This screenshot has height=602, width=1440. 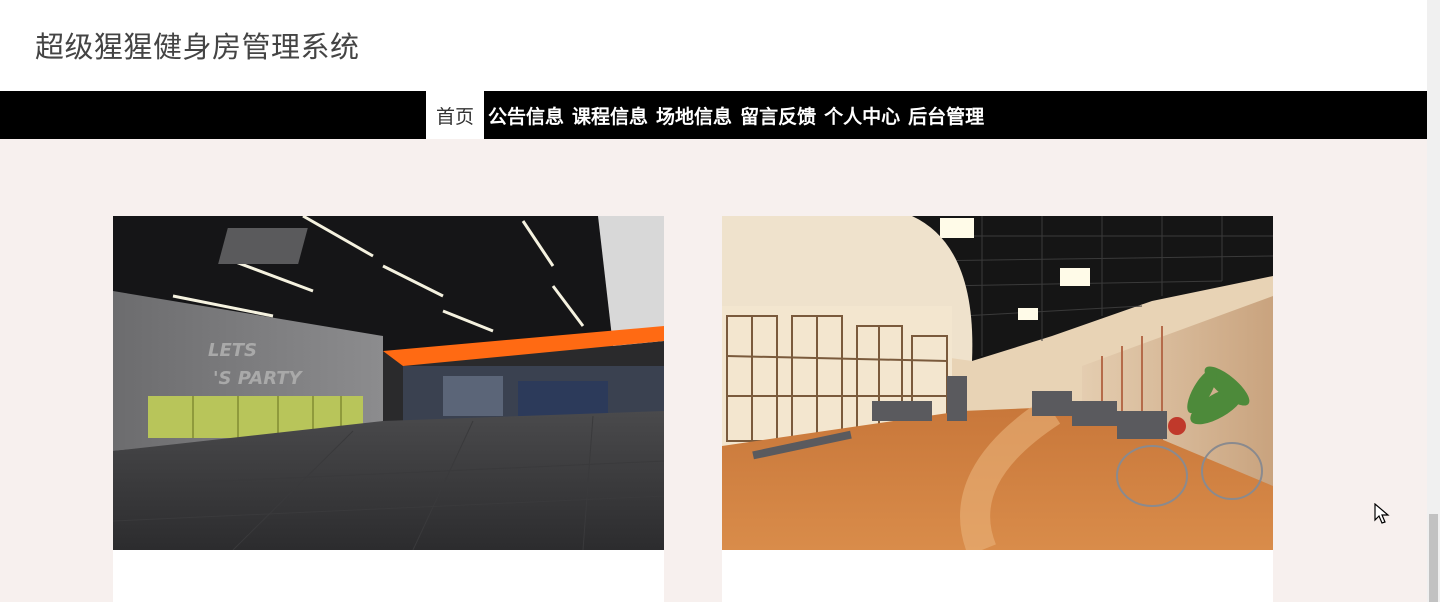 I want to click on mouse-cursor-icon, so click(x=1382, y=513).